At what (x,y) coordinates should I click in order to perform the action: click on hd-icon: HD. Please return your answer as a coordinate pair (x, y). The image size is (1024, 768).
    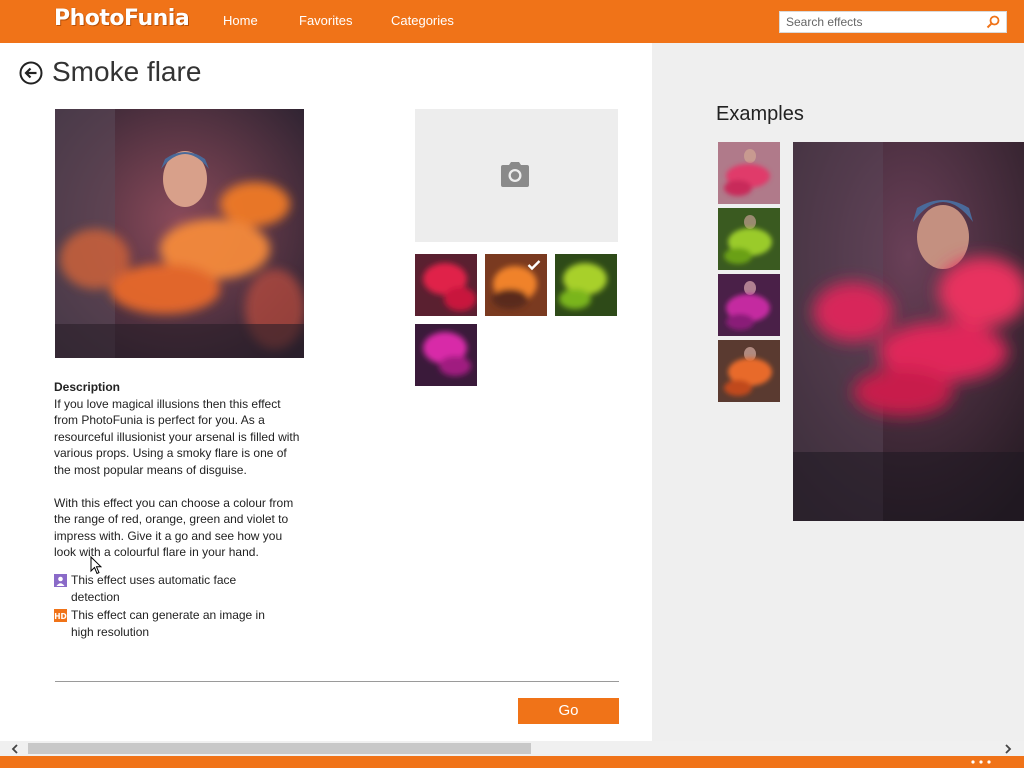
    Looking at the image, I should click on (60, 615).